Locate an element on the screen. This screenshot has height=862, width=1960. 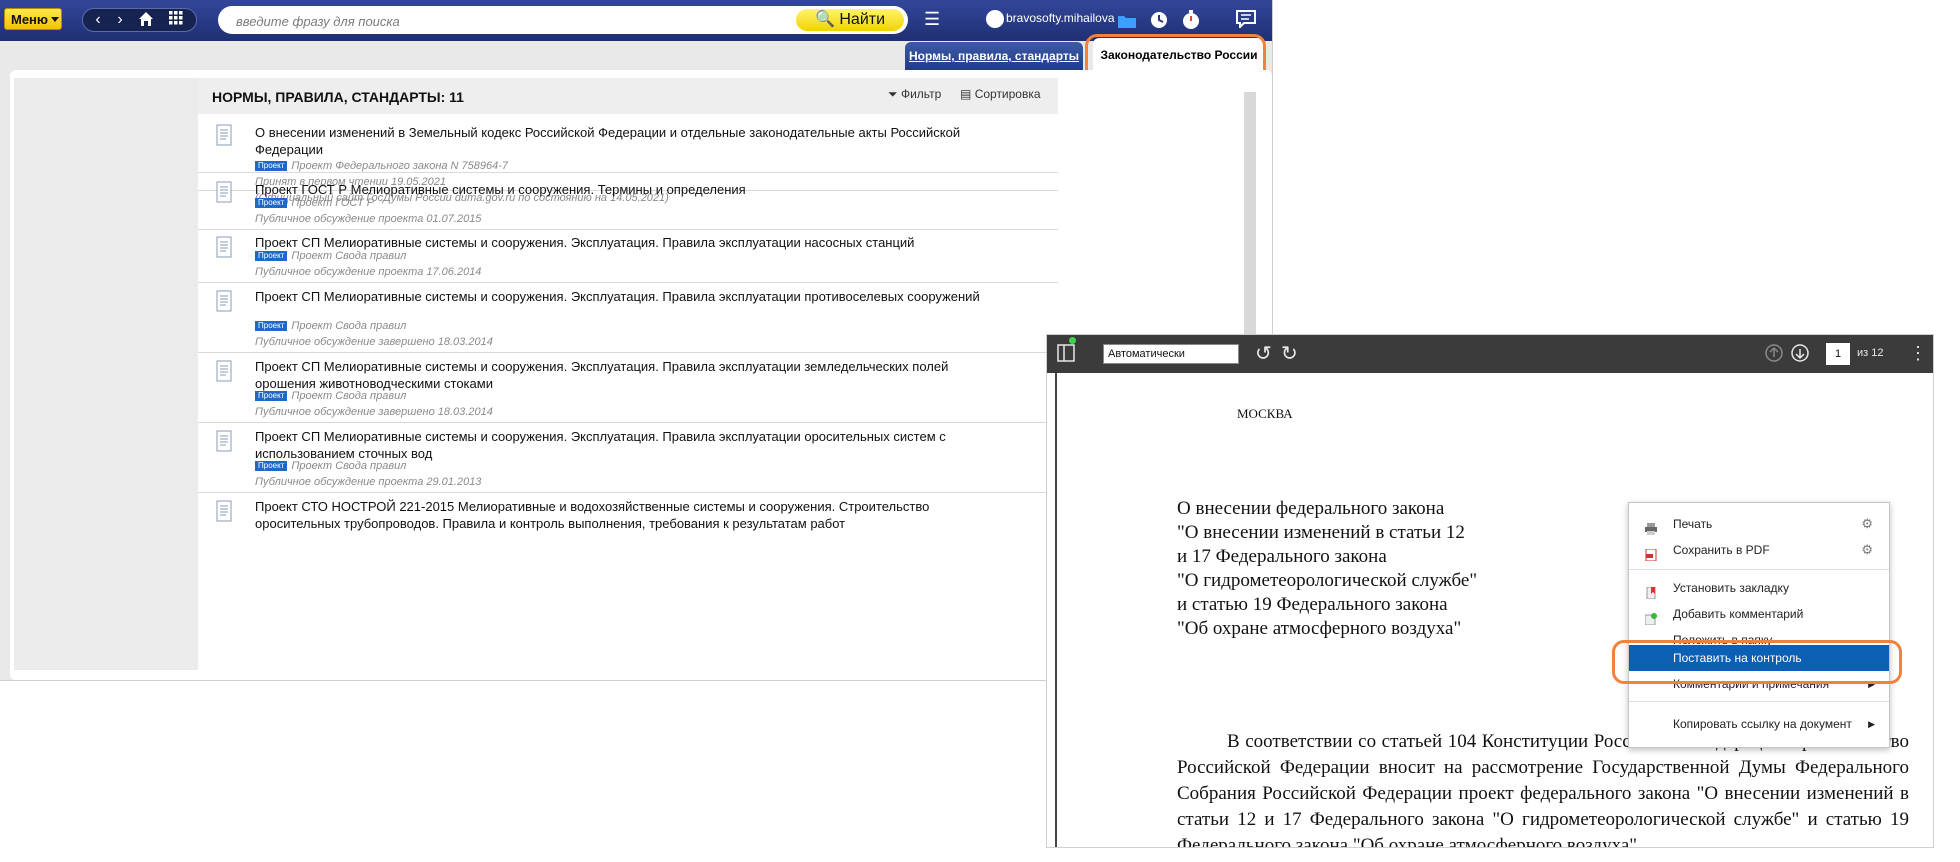
sort-button: ▤ Сортировка is located at coordinates (1000, 94).